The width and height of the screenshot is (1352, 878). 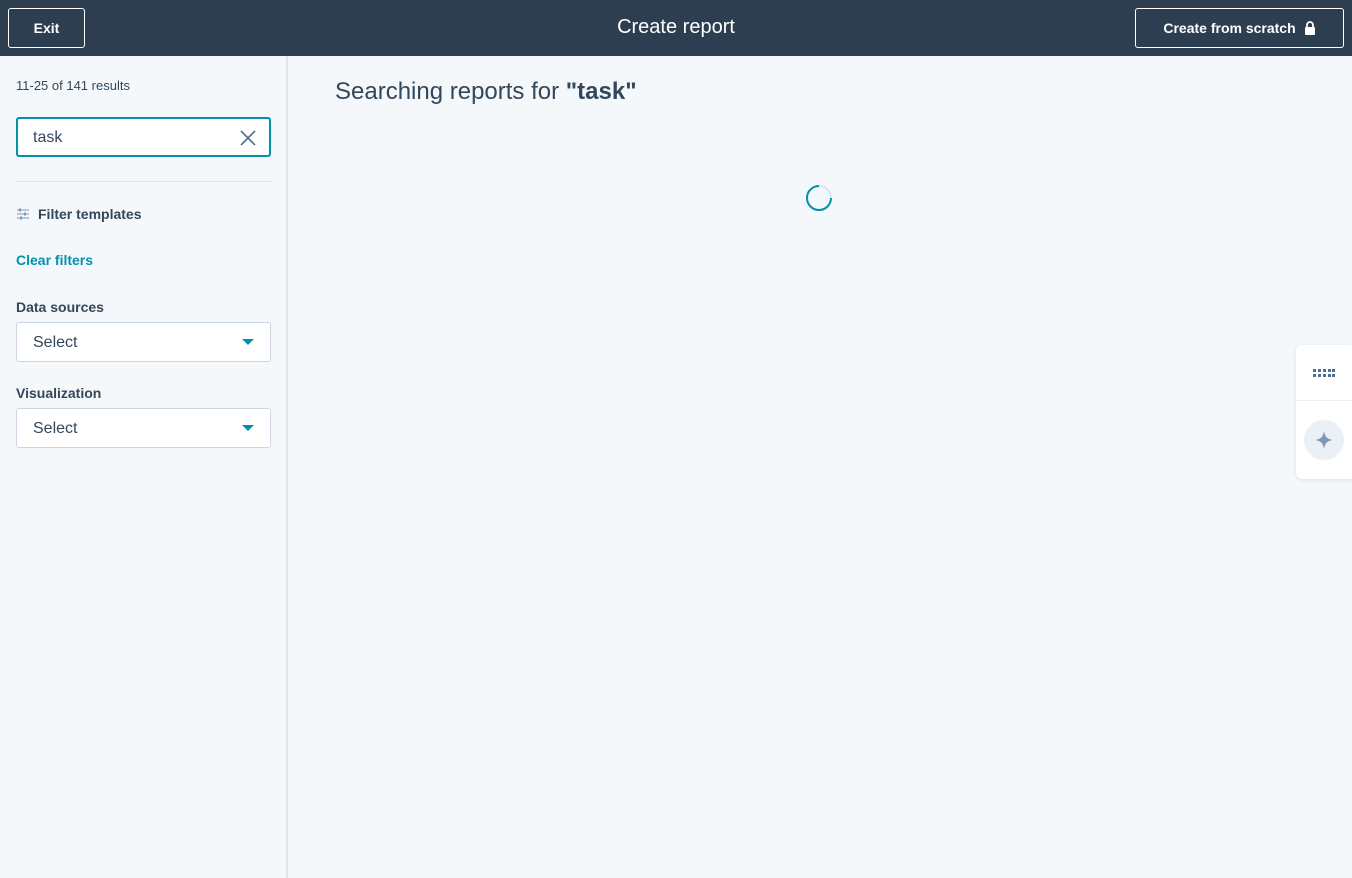 I want to click on divider, so click(x=143, y=181).